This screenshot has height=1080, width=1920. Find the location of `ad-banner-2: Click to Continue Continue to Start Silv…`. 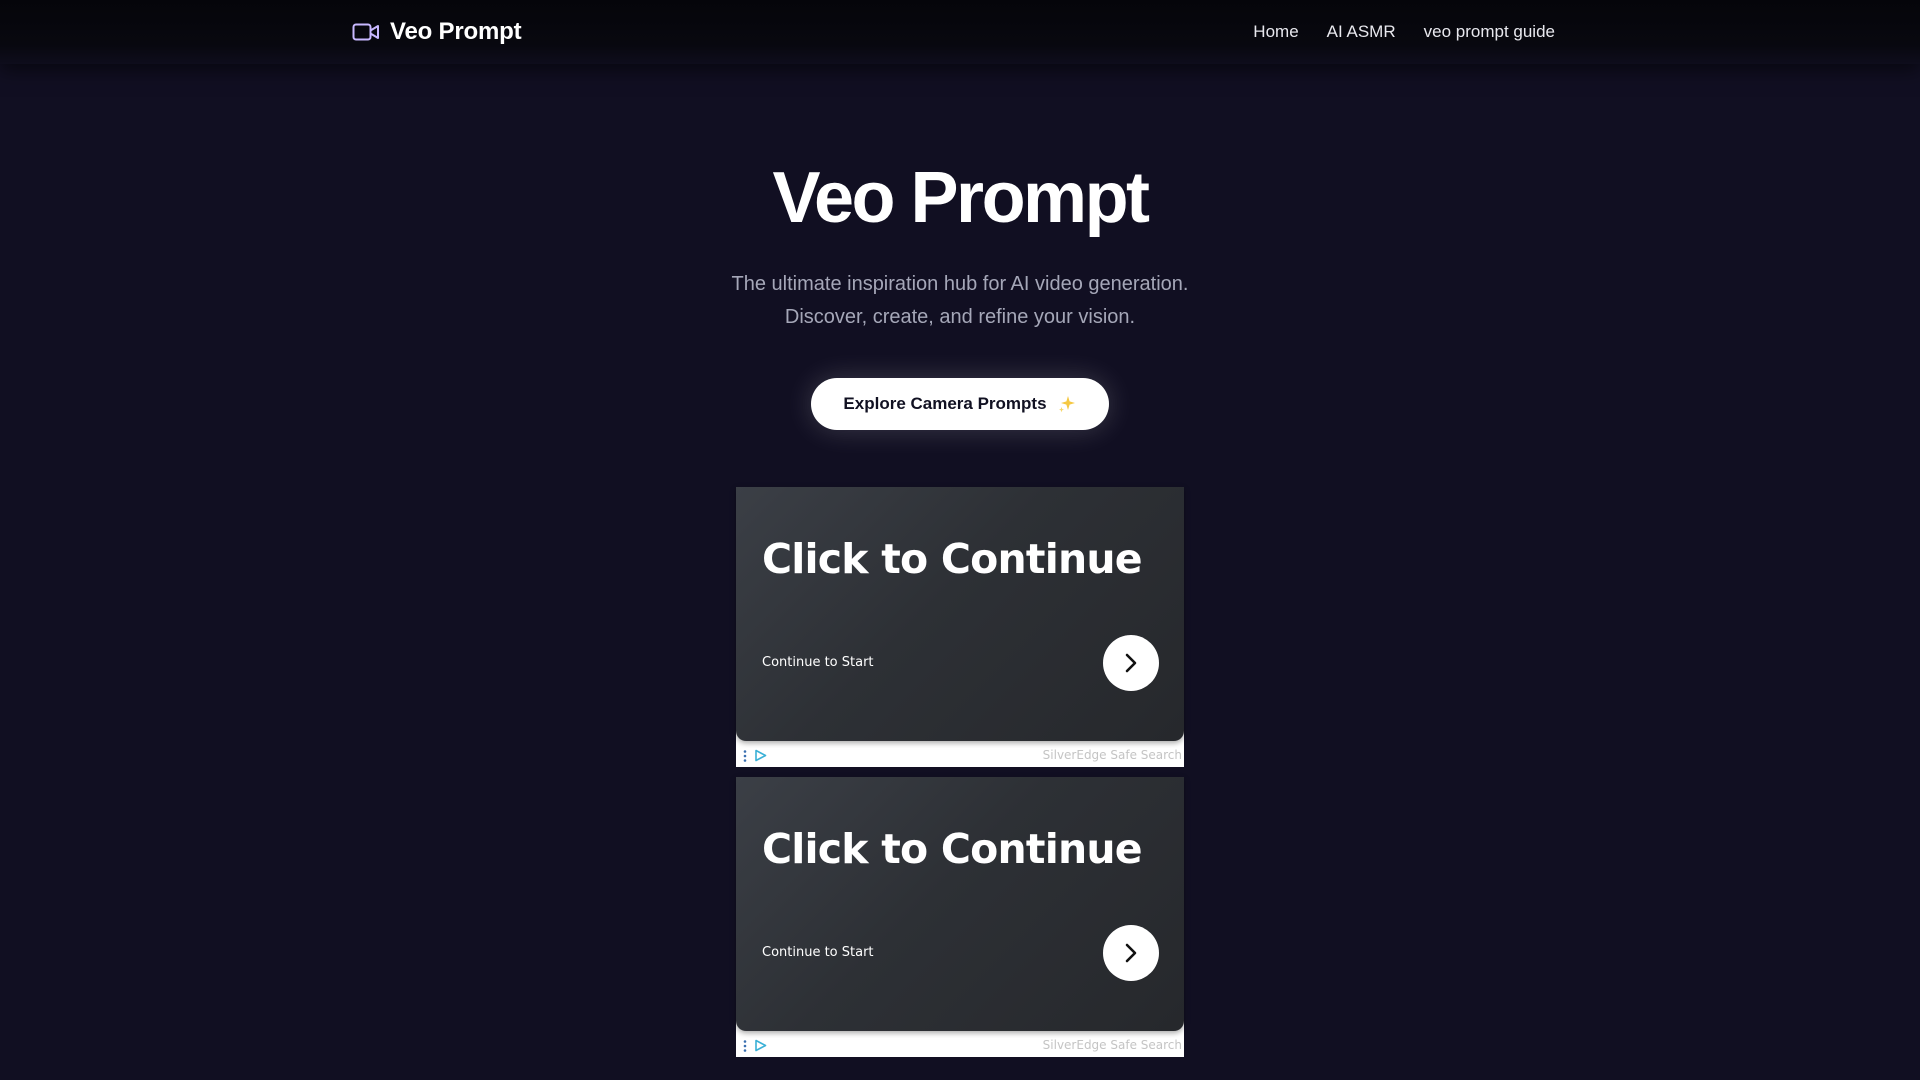

ad-banner-2: Click to Continue Continue to Start Silv… is located at coordinates (960, 917).